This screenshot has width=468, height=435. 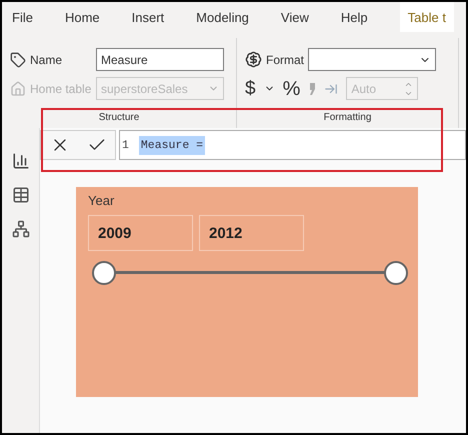 I want to click on name-field: Measure, so click(x=160, y=59).